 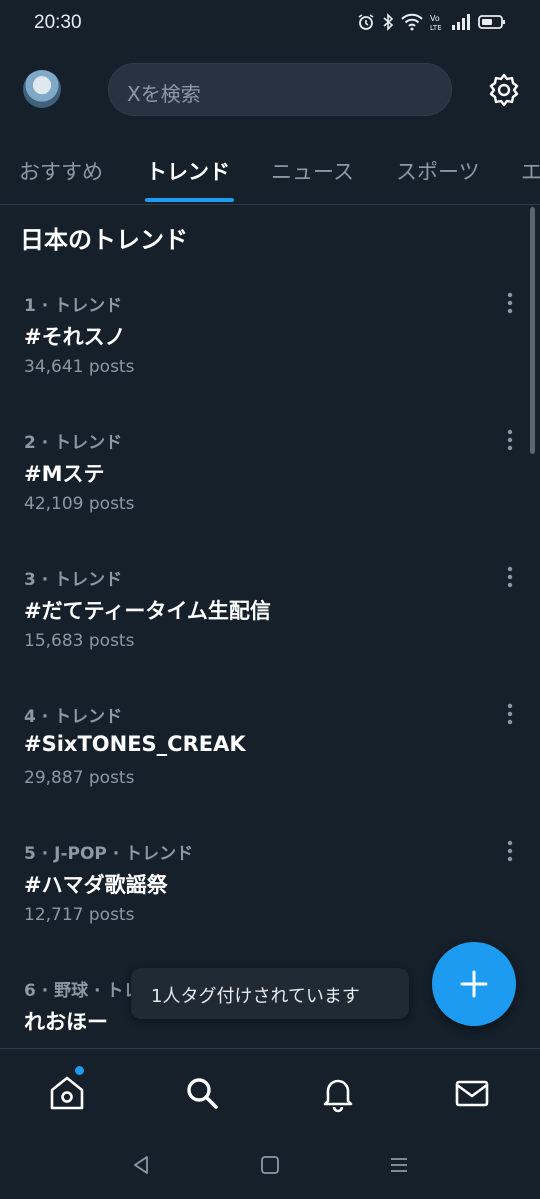 I want to click on active-tab-indicator, so click(x=189, y=200).